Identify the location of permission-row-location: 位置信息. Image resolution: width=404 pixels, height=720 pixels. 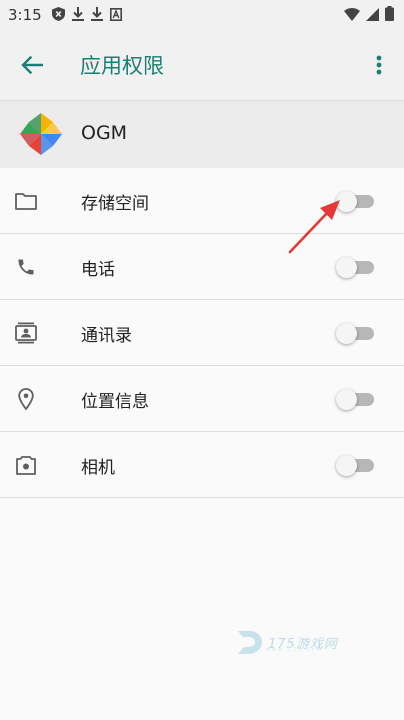
(202, 399).